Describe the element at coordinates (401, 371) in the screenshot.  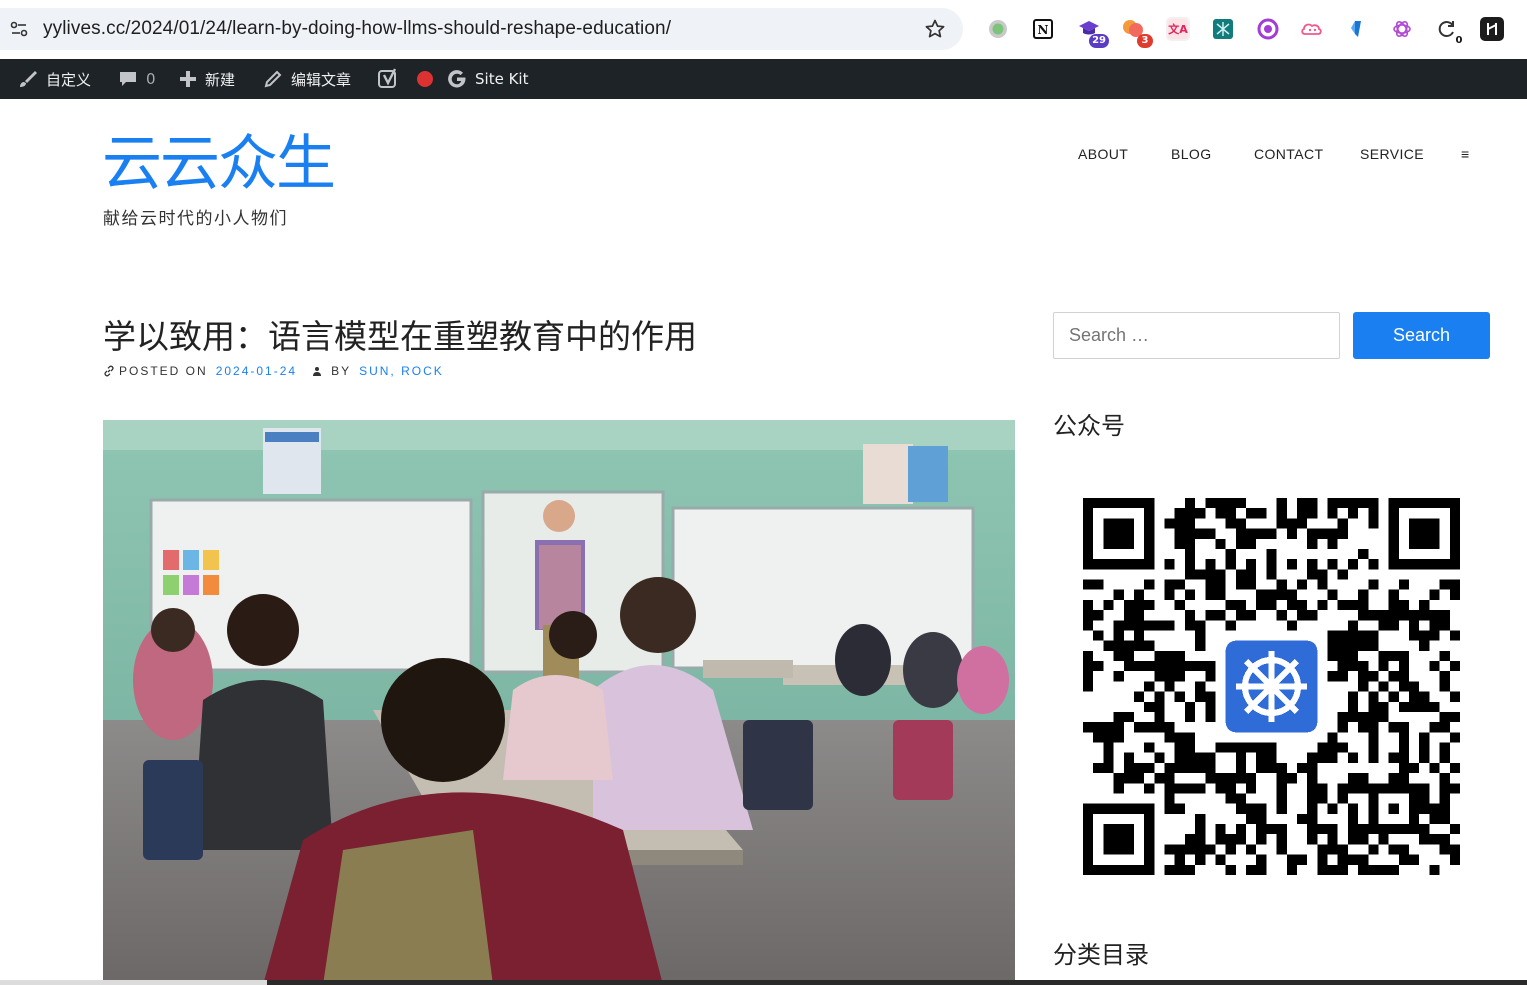
I see `post-author-link: SUN, ROCK` at that location.